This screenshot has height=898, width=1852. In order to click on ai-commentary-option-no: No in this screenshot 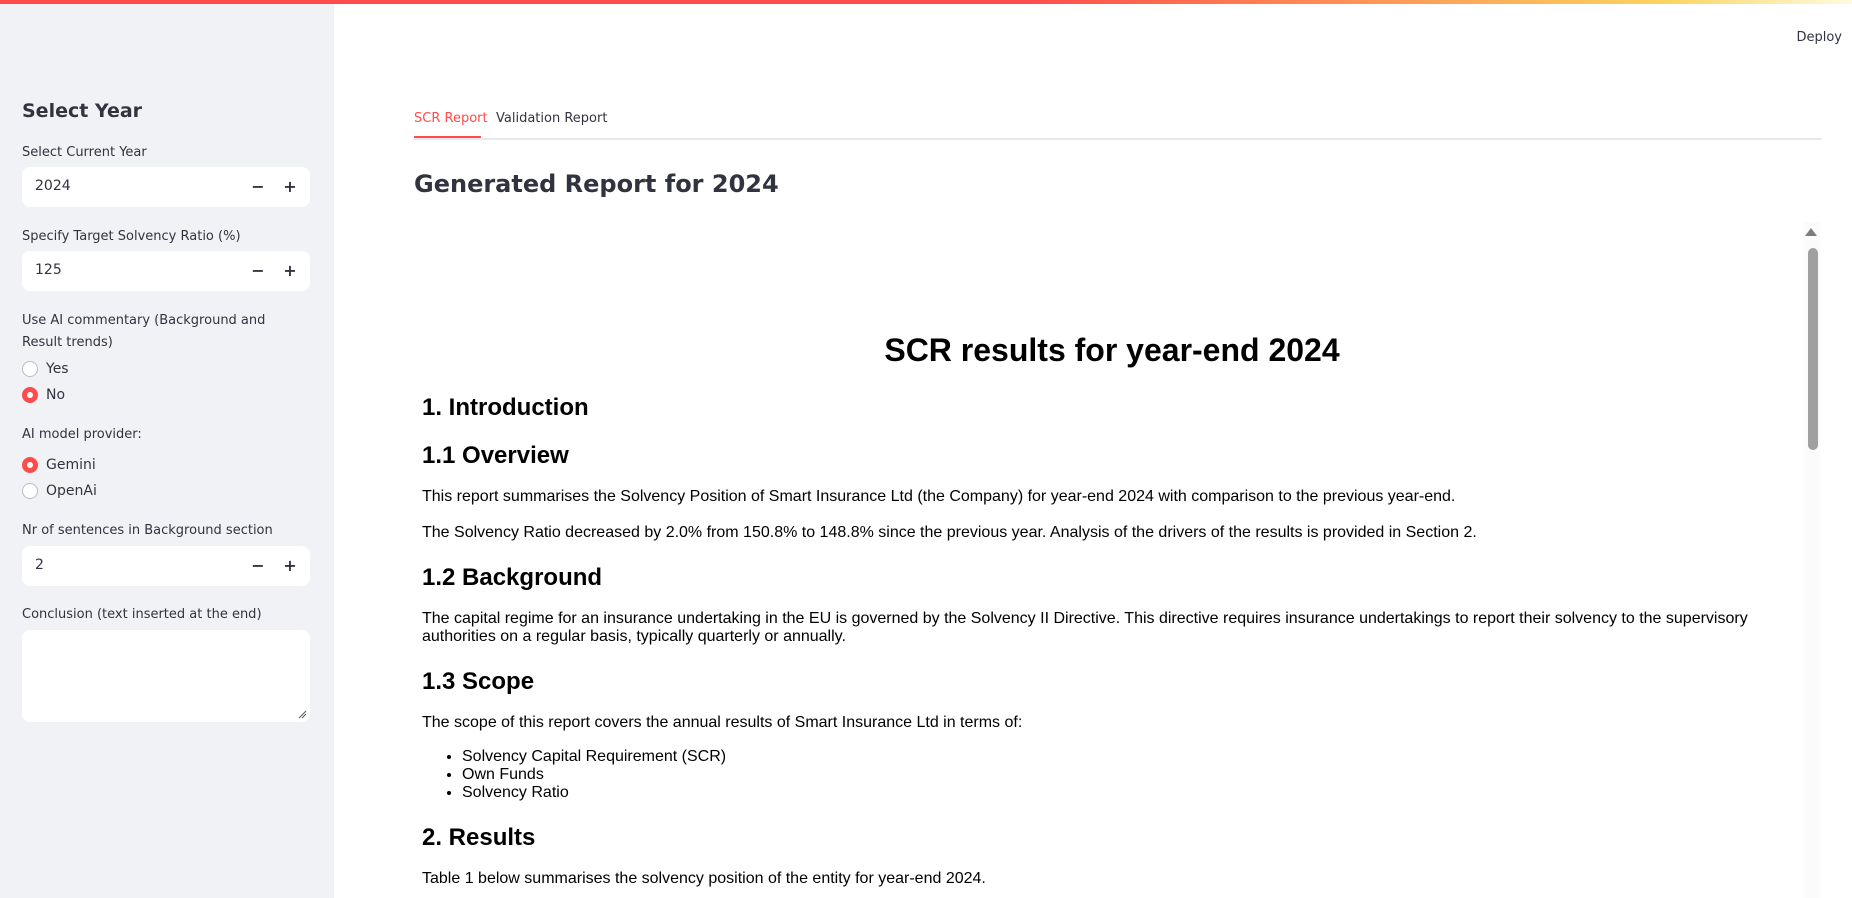, I will do `click(43, 395)`.